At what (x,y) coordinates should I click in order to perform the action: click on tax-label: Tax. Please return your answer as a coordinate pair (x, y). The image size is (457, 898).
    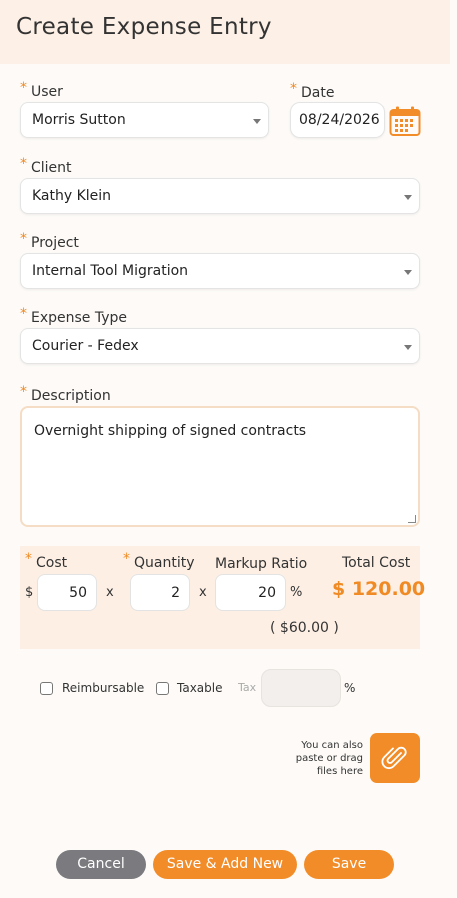
    Looking at the image, I should click on (247, 687).